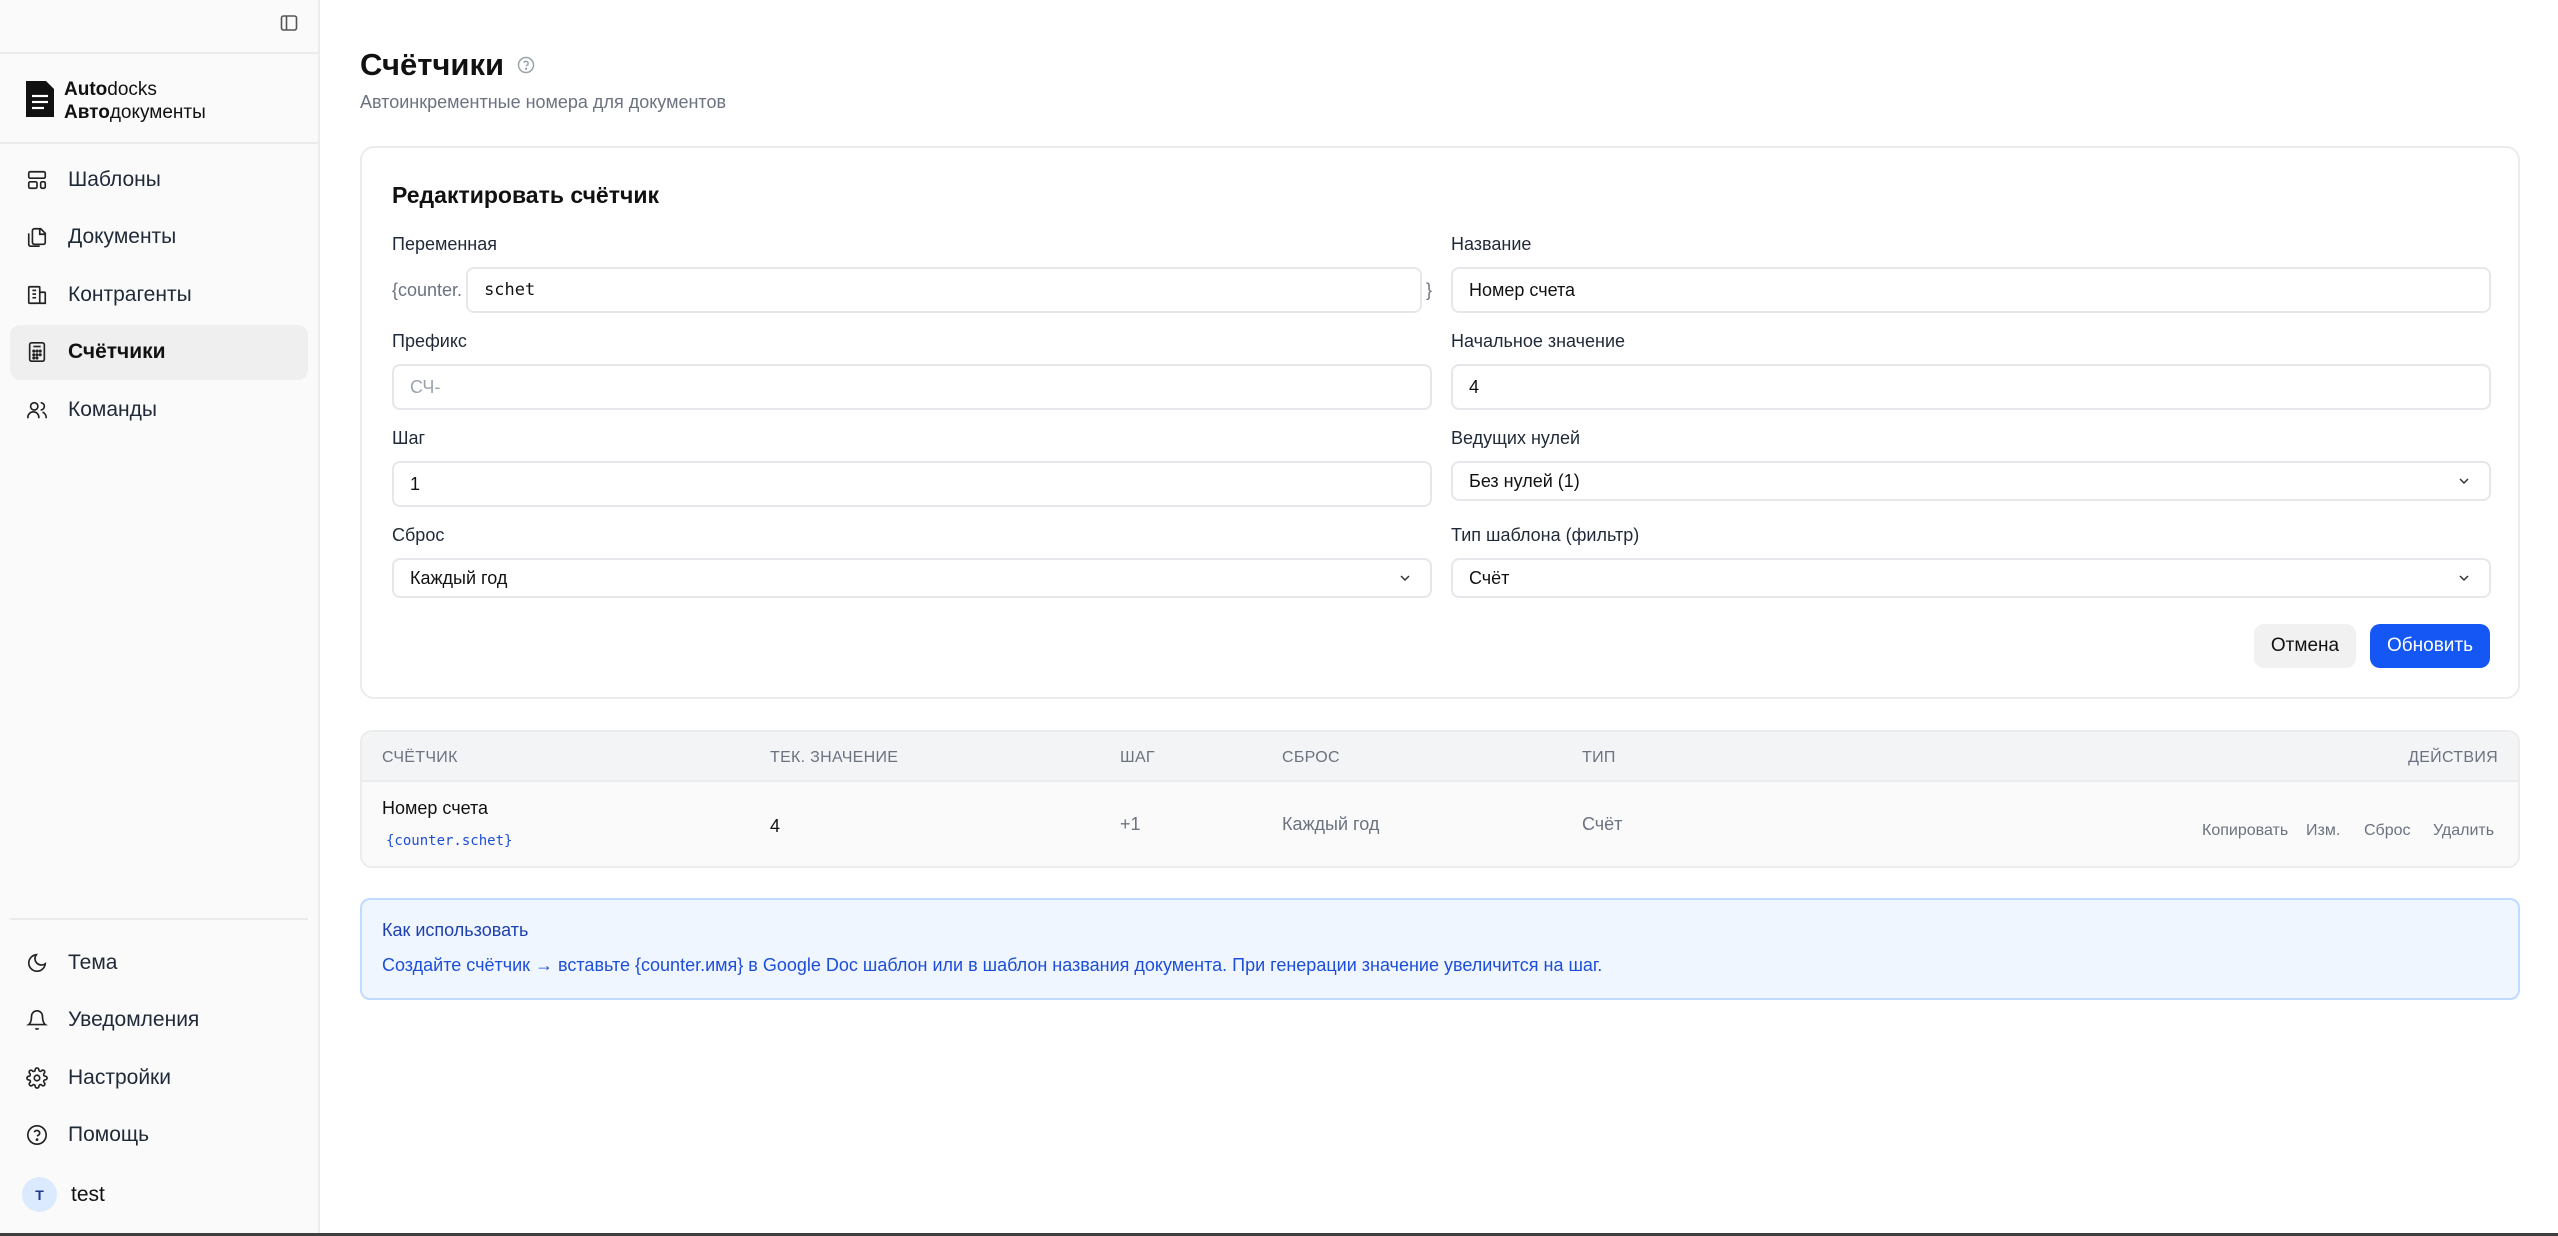 This screenshot has width=2558, height=1236. What do you see at coordinates (39, 1194) in the screenshot?
I see `avatar: T` at bounding box center [39, 1194].